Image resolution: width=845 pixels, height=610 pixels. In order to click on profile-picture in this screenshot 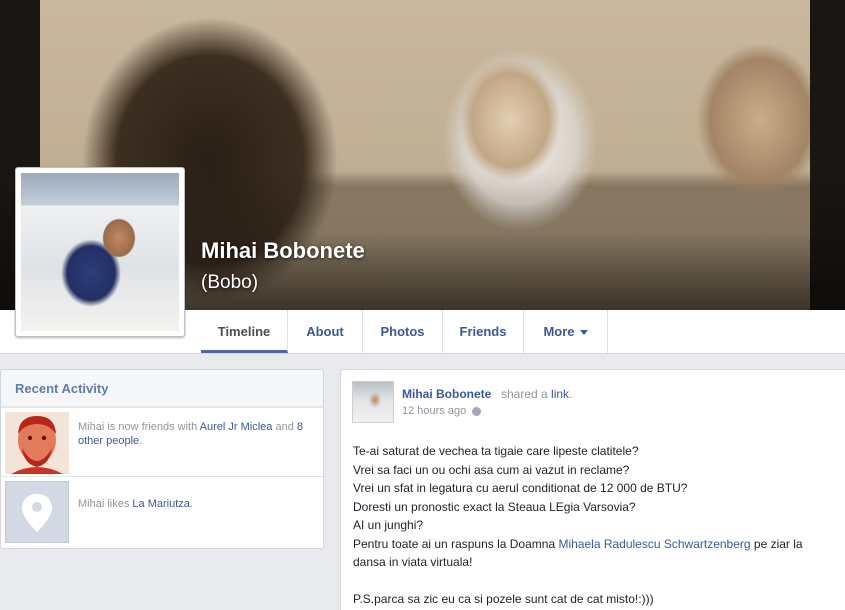, I will do `click(100, 252)`.